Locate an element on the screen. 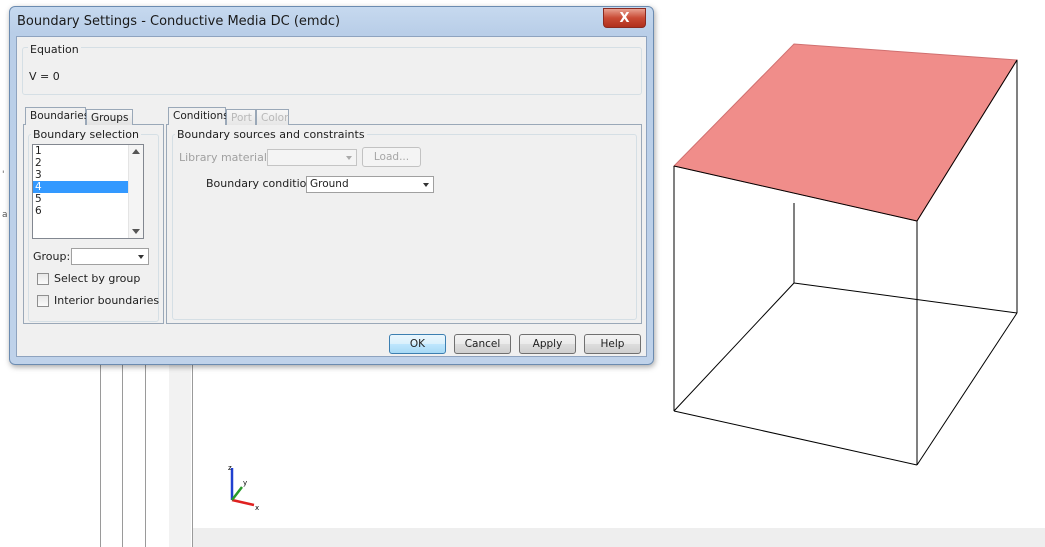  x-axis is located at coordinates (243, 502).